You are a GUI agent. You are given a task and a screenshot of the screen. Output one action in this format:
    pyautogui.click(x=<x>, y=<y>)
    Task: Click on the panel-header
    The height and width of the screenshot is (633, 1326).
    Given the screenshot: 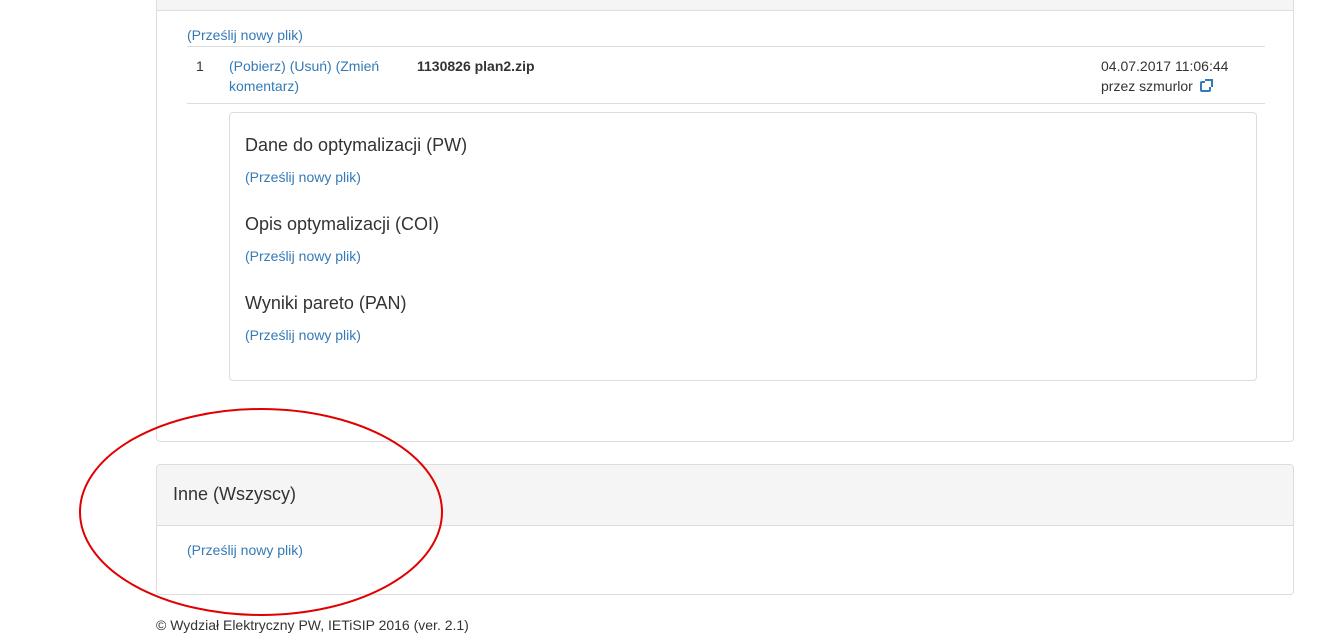 What is the action you would take?
    pyautogui.click(x=725, y=5)
    